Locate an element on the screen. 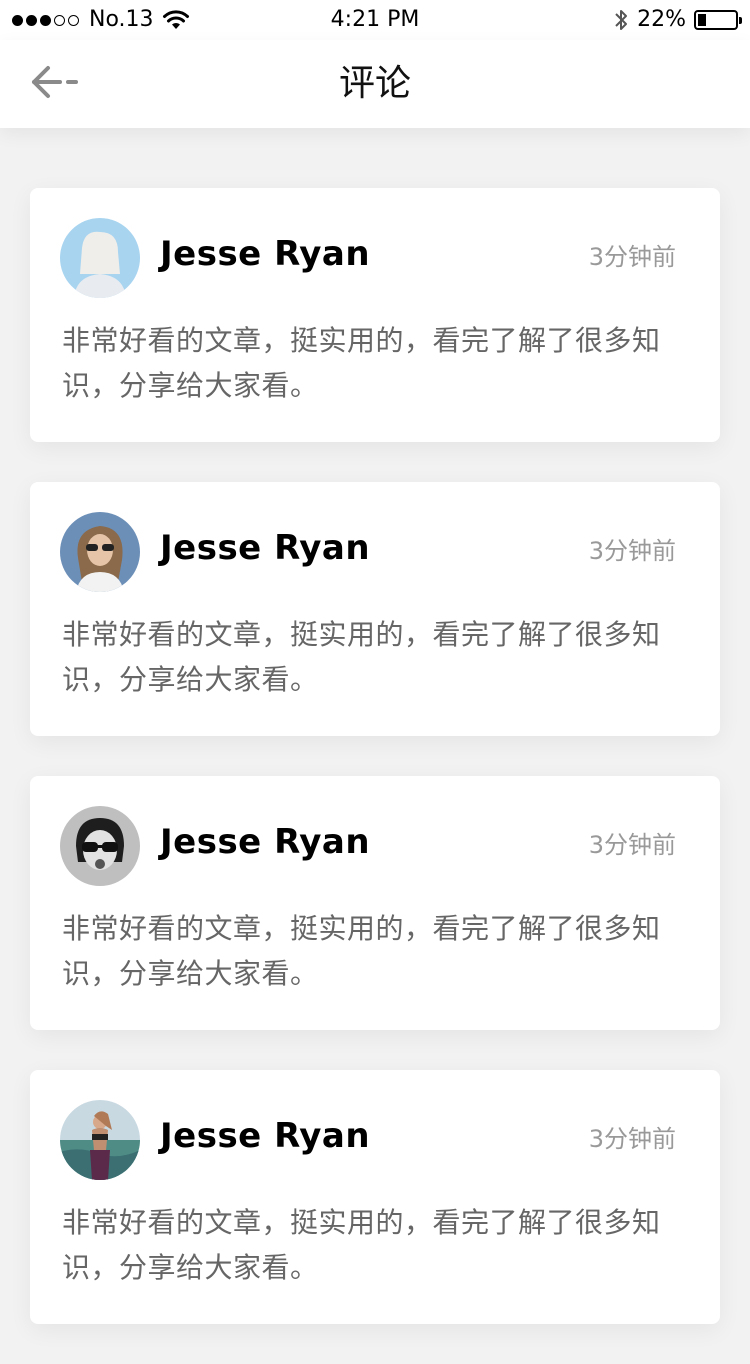 The width and height of the screenshot is (750, 1364). page-title: 评论 is located at coordinates (374, 83).